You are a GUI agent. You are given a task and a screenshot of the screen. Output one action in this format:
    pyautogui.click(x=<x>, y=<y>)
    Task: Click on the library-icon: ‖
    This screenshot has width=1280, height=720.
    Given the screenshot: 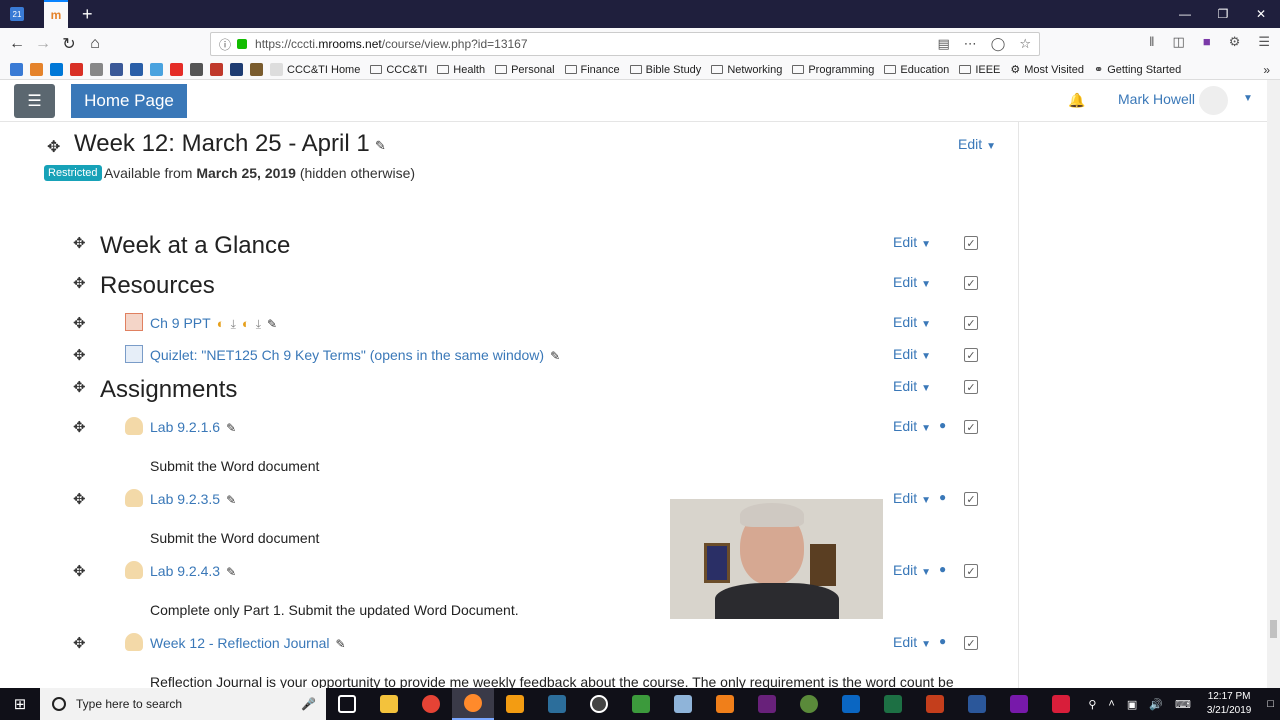 What is the action you would take?
    pyautogui.click(x=1151, y=42)
    